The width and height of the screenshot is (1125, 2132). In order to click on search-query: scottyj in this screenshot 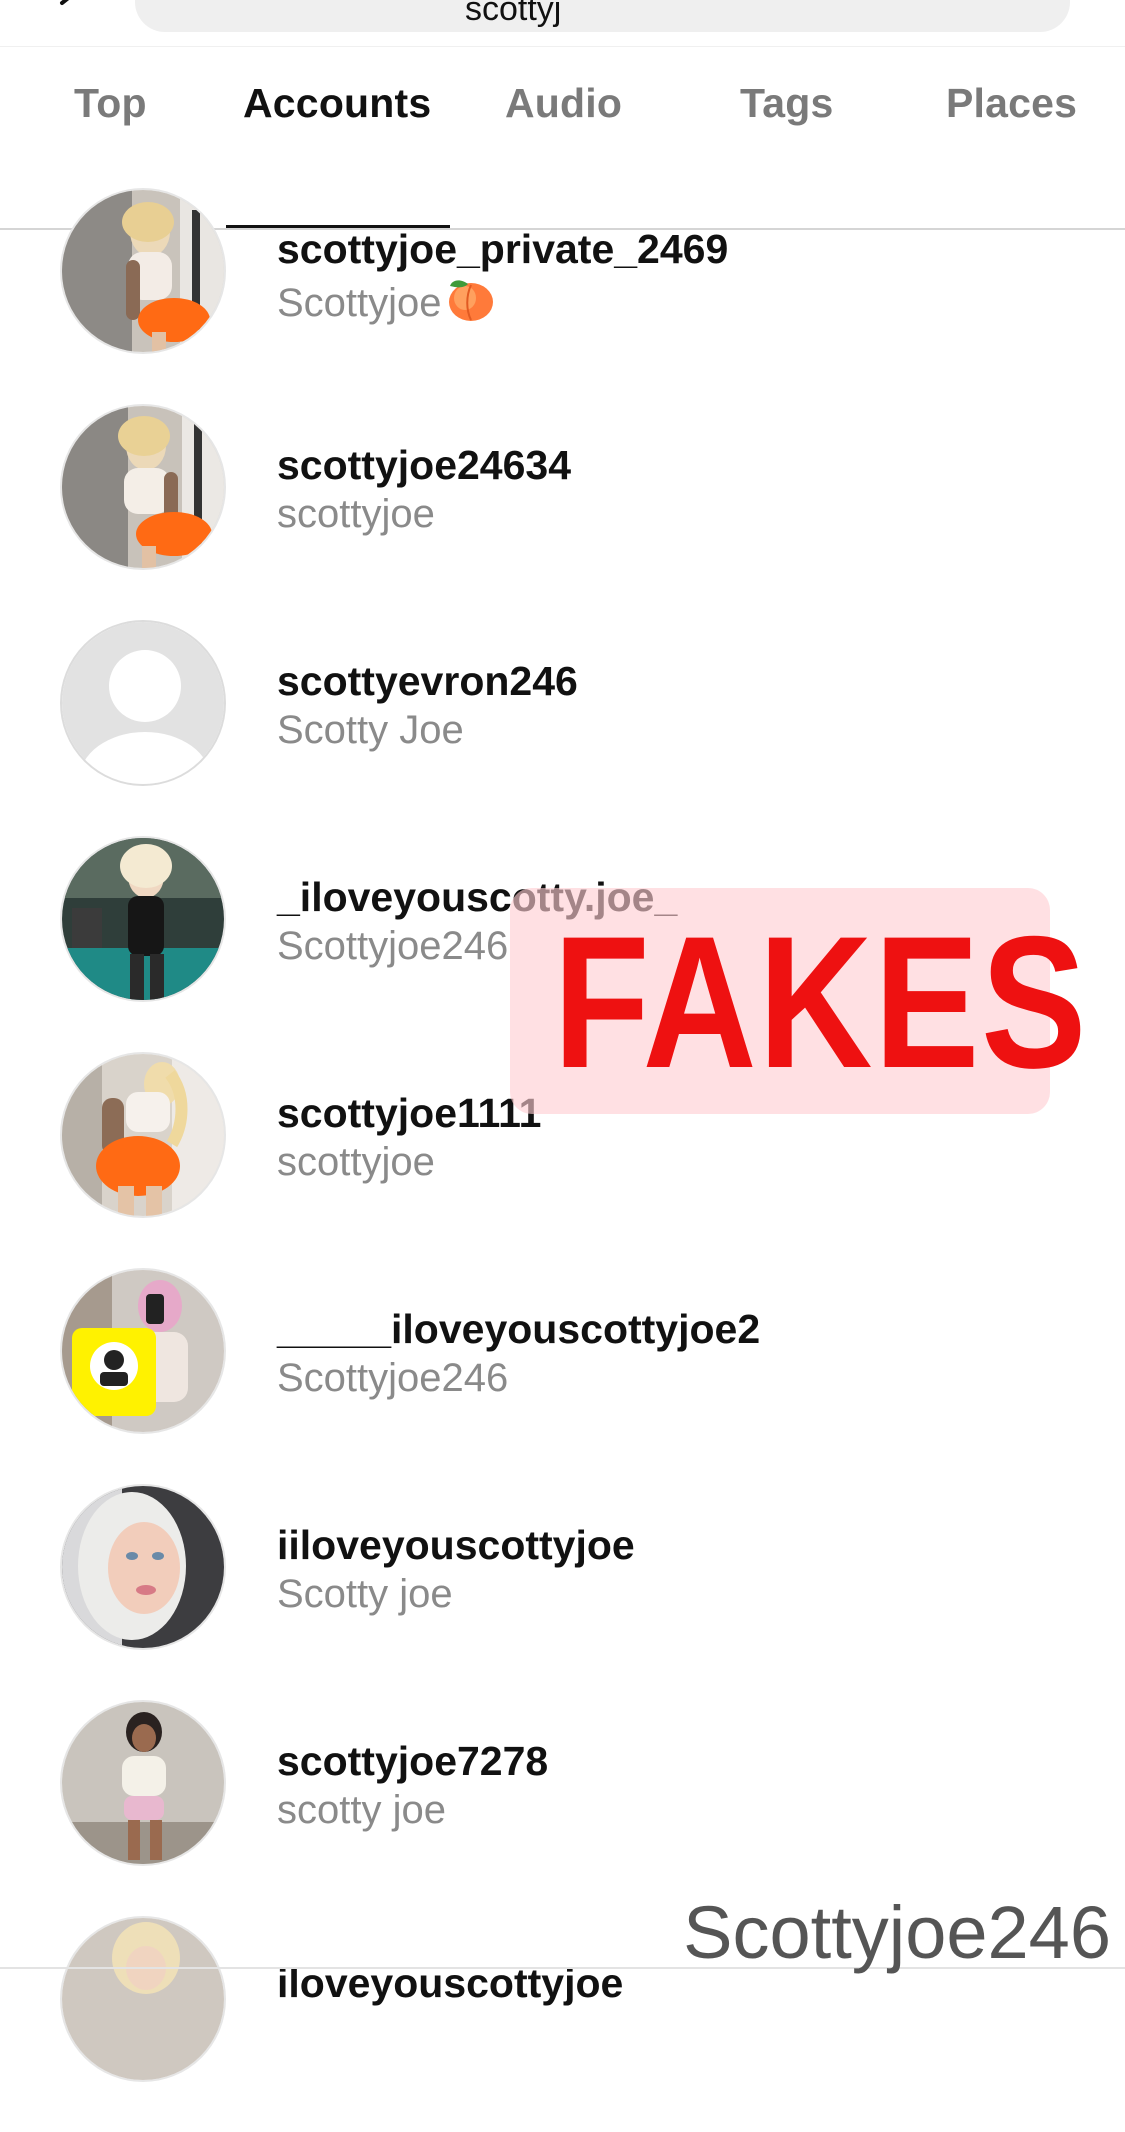, I will do `click(513, 14)`.